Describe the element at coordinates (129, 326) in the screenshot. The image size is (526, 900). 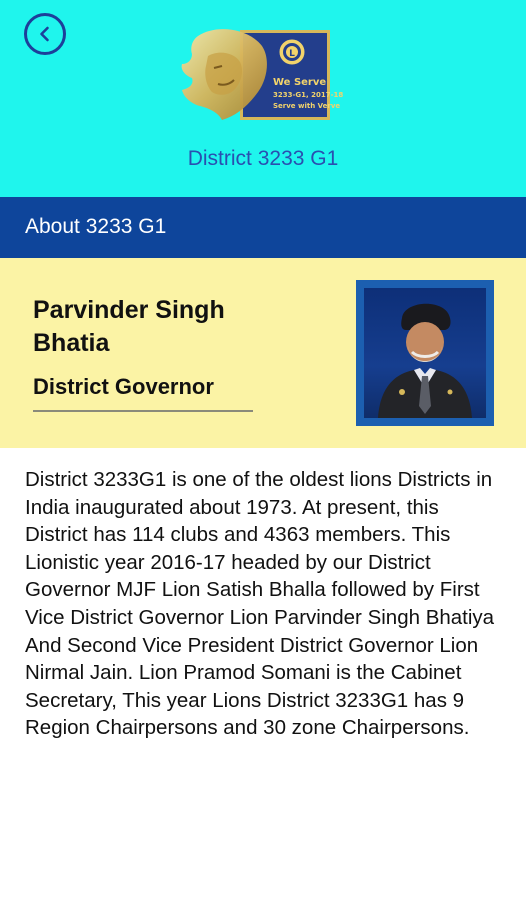
I see `person-name: Parvinder Singh Bhatia` at that location.